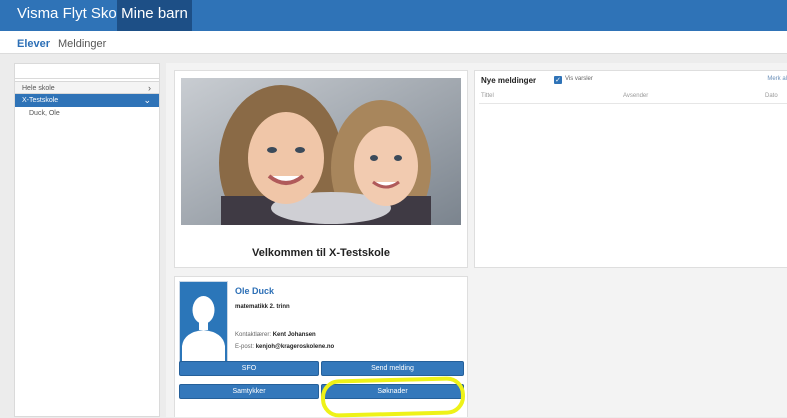 The height and width of the screenshot is (418, 787). I want to click on contact-teacher-label: Kontaktlærer:, so click(253, 335).